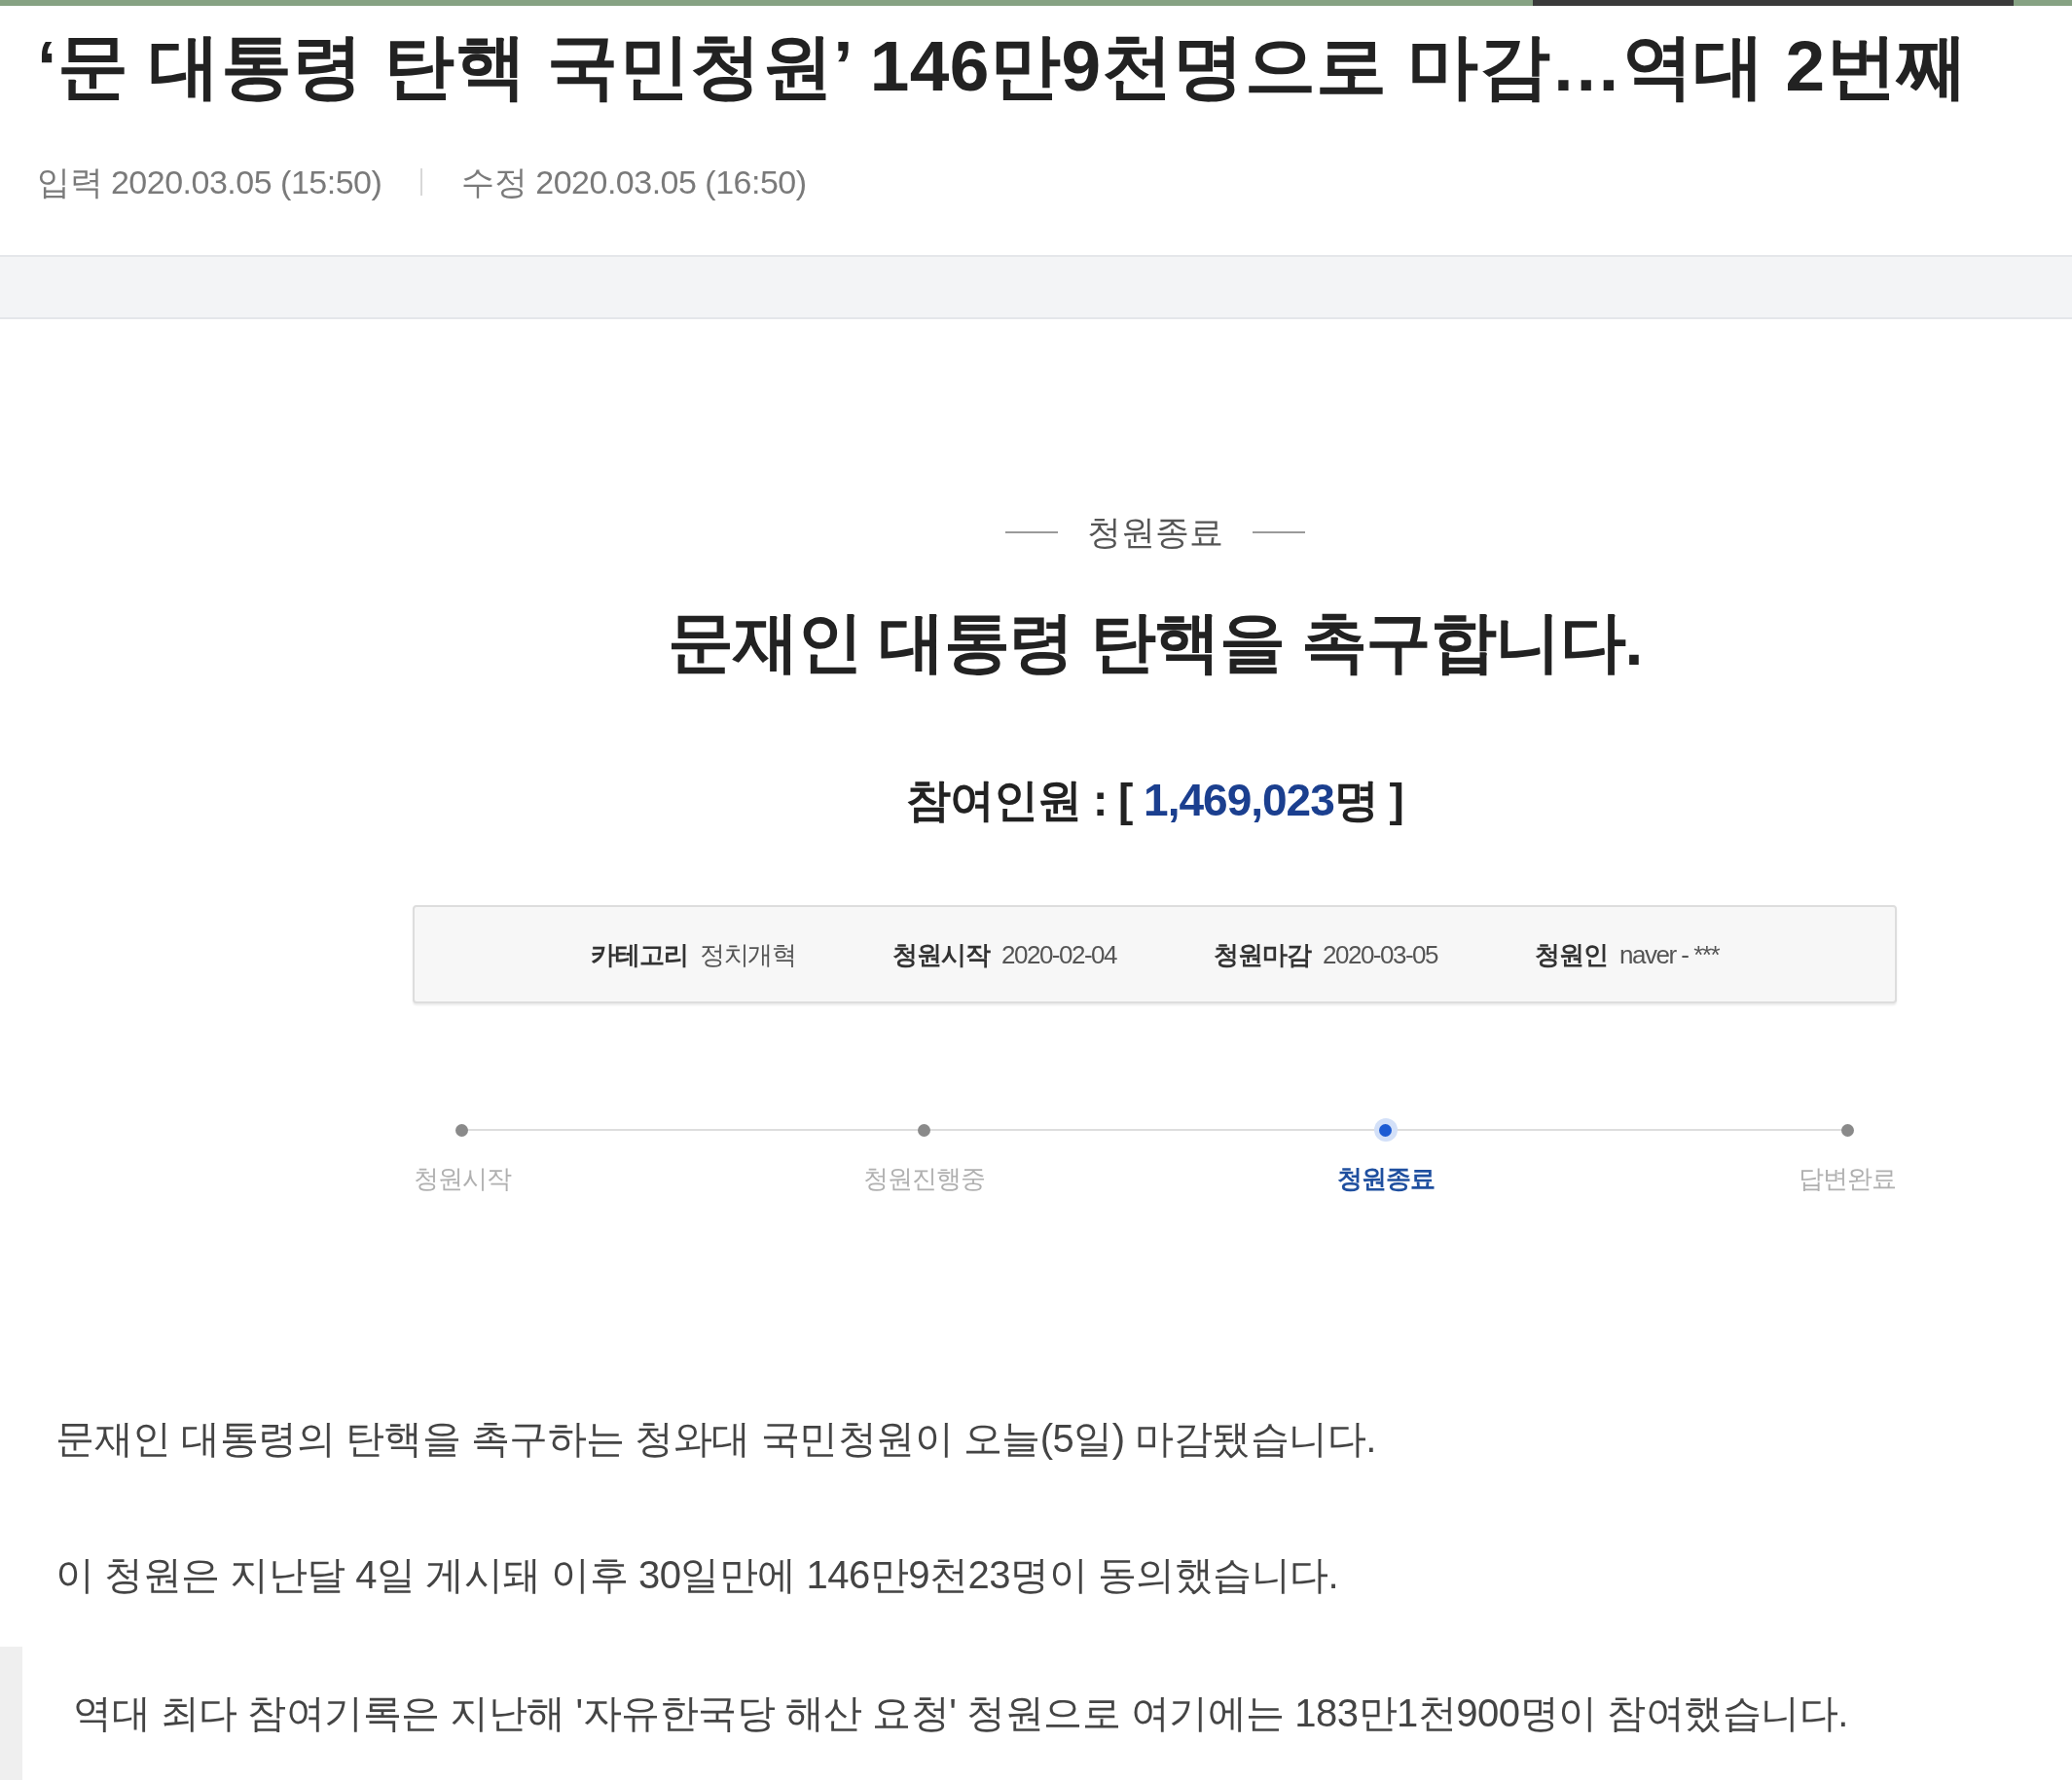 This screenshot has width=2072, height=1780. I want to click on step-label: 청원종료, so click(1385, 1179).